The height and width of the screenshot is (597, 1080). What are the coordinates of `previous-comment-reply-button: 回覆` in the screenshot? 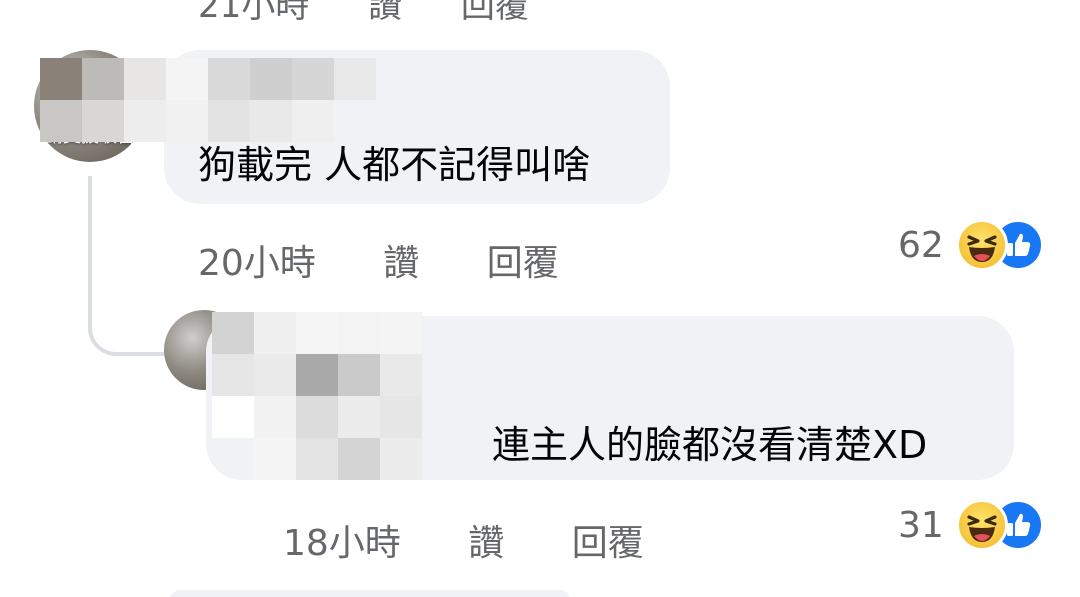 It's located at (495, 13).